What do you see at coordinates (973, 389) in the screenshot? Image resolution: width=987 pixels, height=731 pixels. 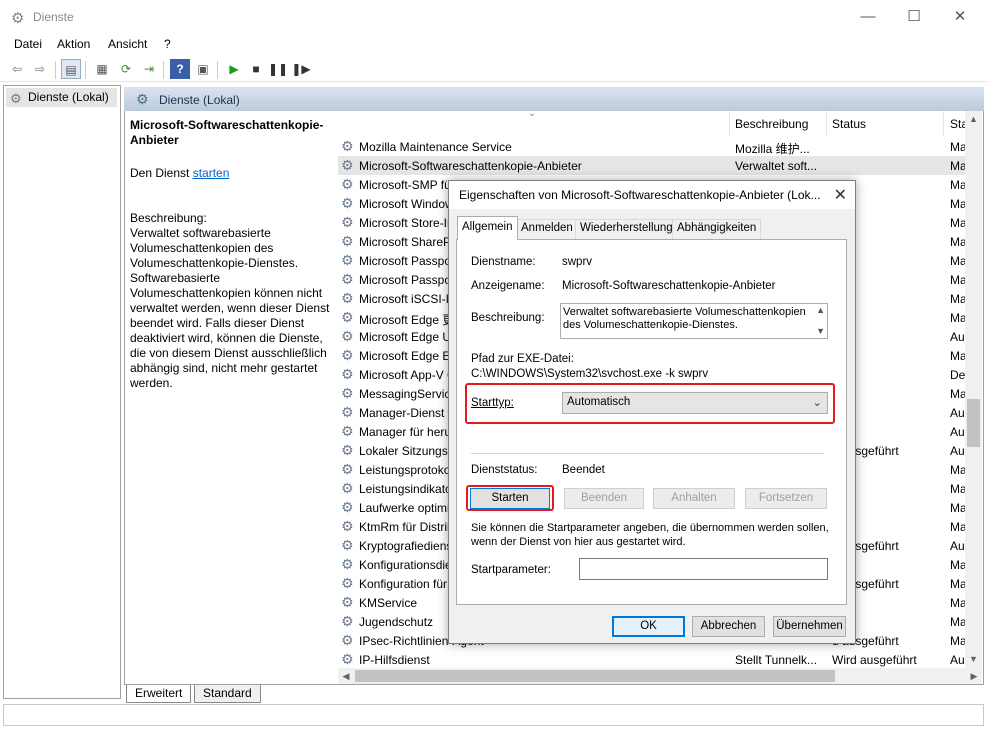 I see `vertical-scrollbar: ▲ ▼` at bounding box center [973, 389].